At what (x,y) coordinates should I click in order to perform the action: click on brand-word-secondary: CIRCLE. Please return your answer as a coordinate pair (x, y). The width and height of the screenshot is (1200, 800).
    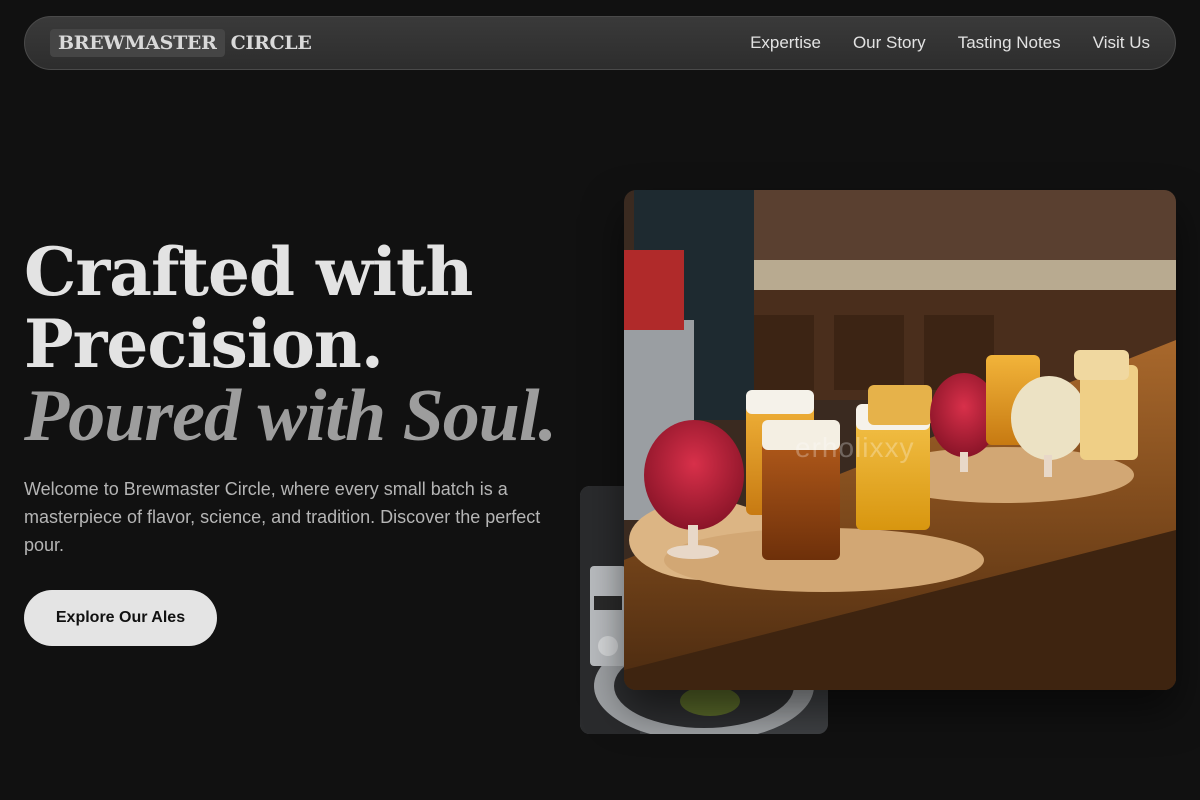
    Looking at the image, I should click on (271, 43).